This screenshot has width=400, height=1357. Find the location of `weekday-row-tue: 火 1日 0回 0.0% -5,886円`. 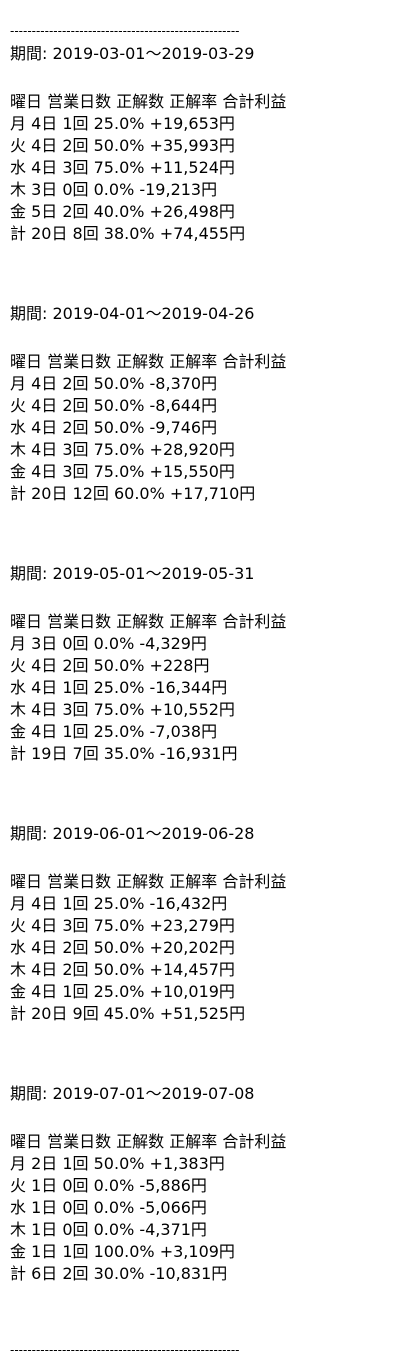

weekday-row-tue: 火 1日 0回 0.0% -5,886円 is located at coordinates (108, 1185).